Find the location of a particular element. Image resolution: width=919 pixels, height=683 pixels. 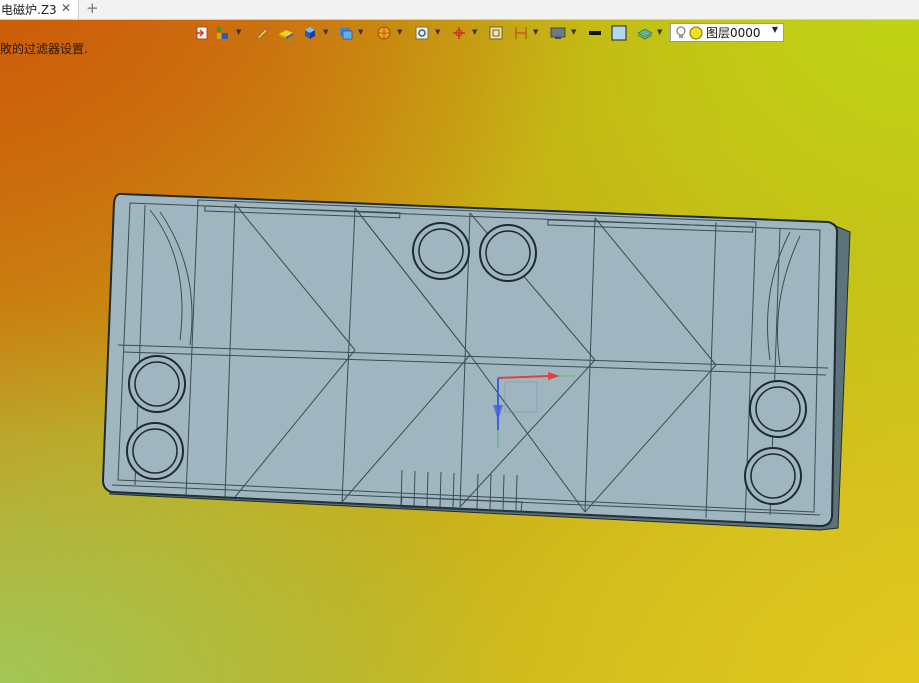

layer-manager-icon is located at coordinates (645, 33).